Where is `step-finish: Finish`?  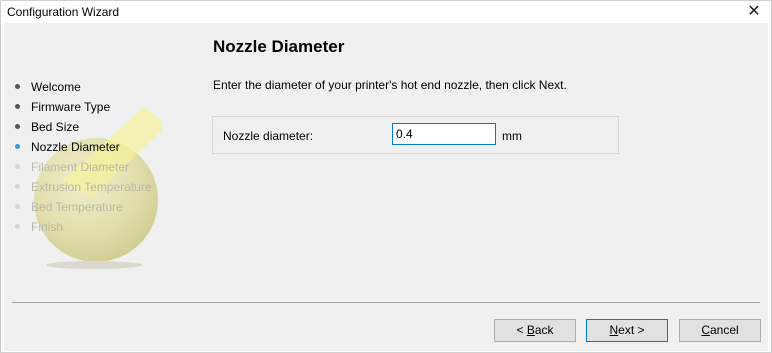
step-finish: Finish is located at coordinates (78, 227).